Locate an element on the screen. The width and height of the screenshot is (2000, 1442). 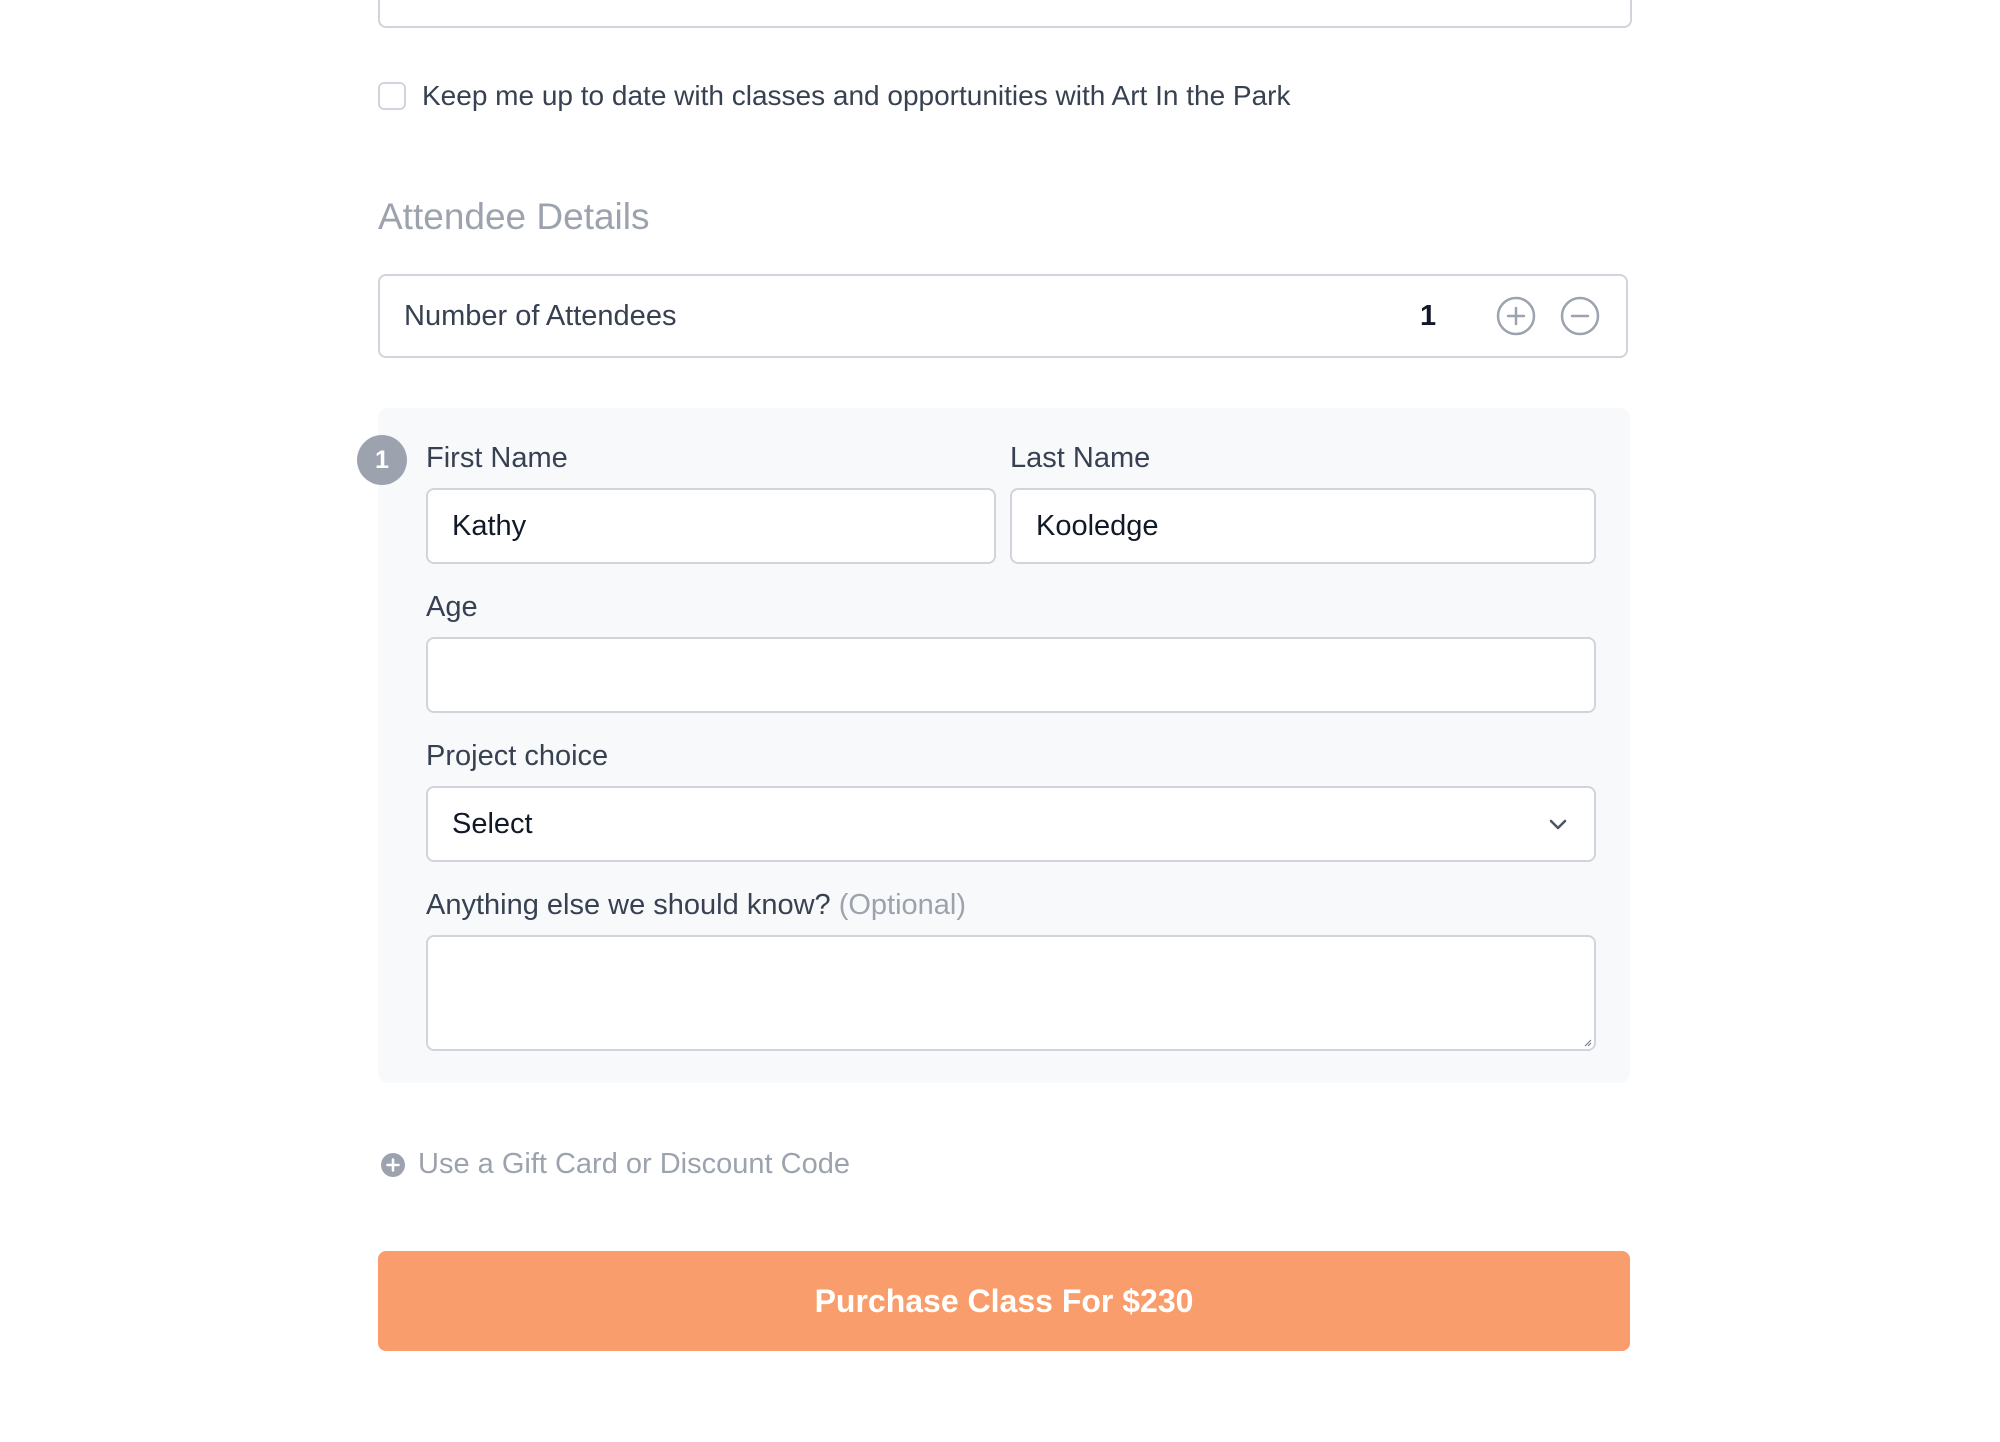
notes-label-text: Anything else we should know? is located at coordinates (628, 905).